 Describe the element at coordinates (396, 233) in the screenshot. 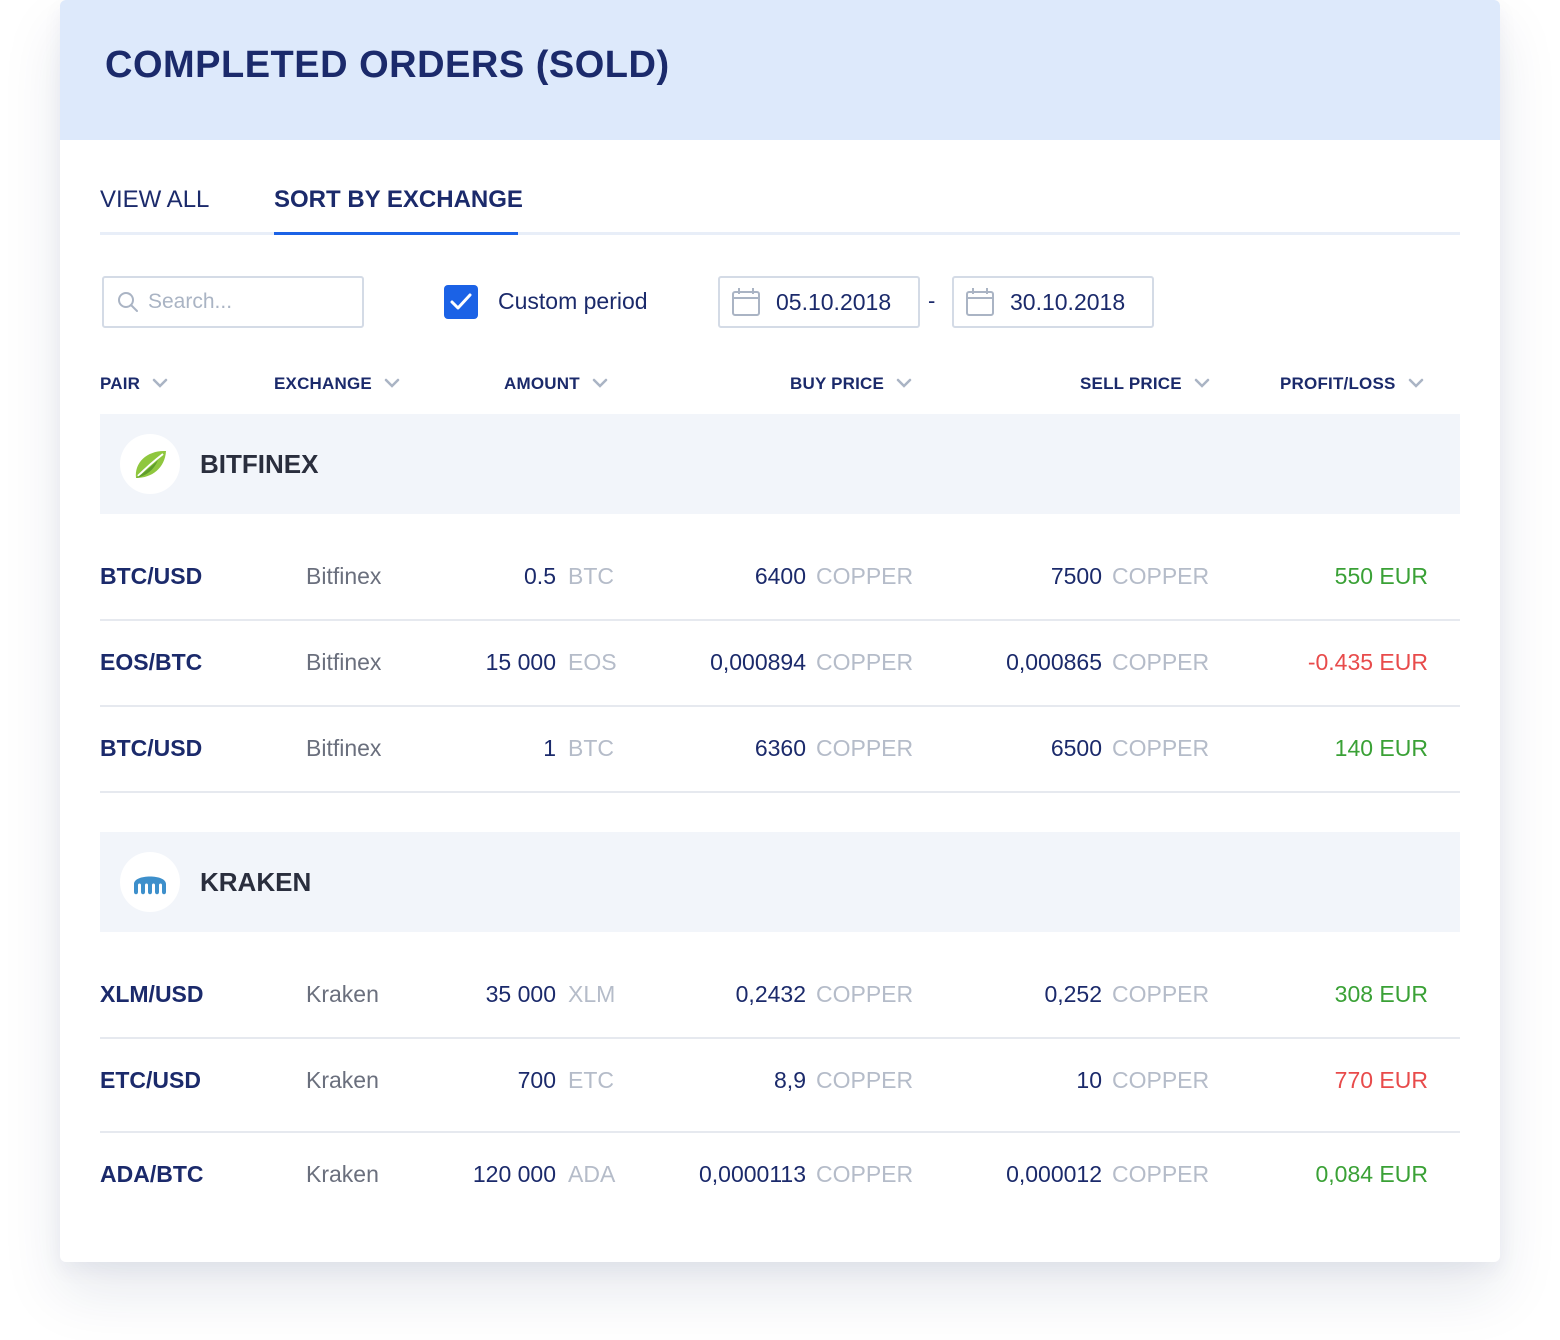

I see `active-tab-indicator` at that location.